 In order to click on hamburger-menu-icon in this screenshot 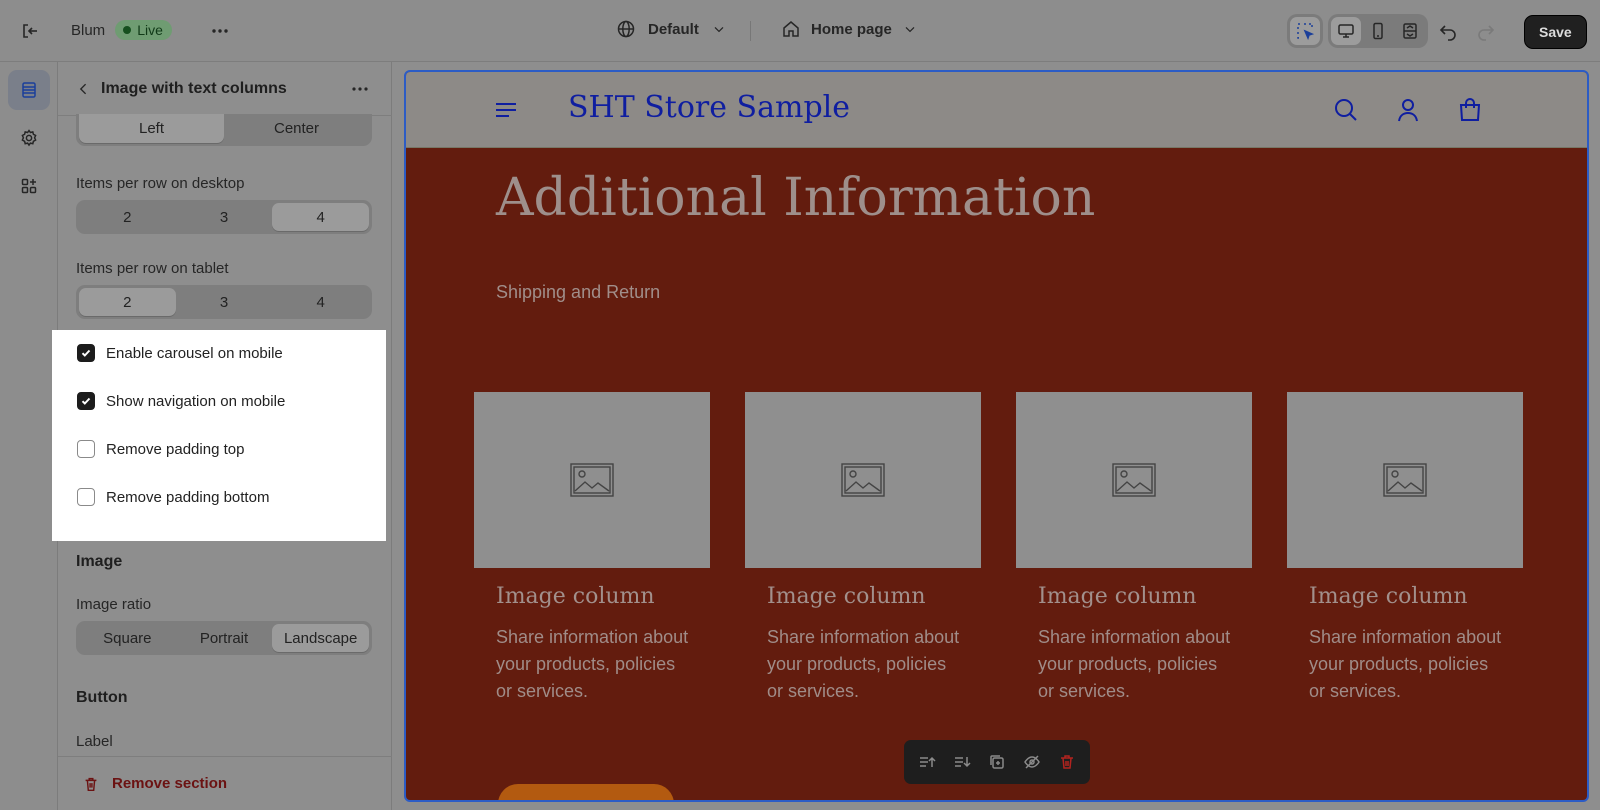, I will do `click(506, 110)`.